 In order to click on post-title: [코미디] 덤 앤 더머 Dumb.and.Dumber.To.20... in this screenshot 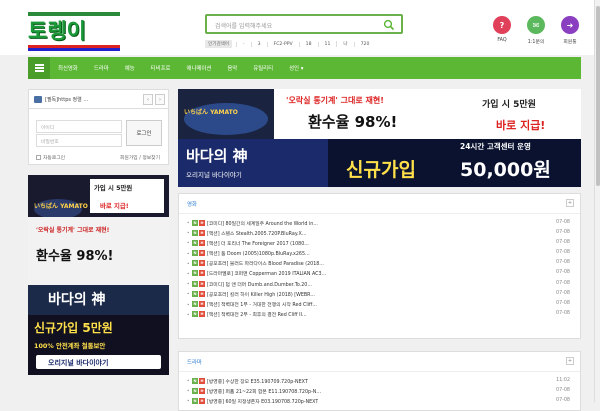, I will do `click(259, 284)`.